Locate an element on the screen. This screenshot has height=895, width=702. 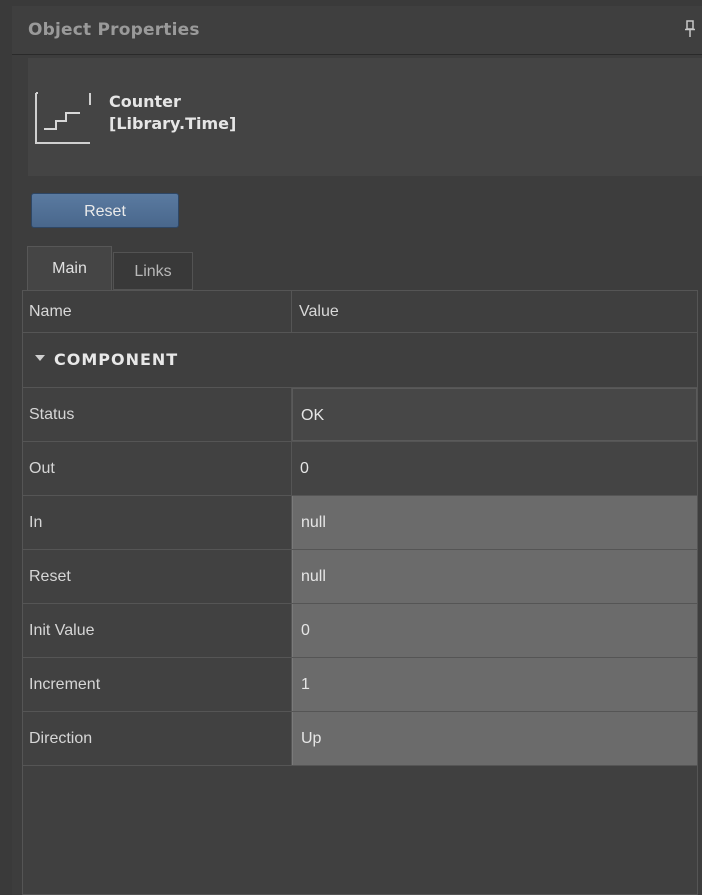
property-value: OK is located at coordinates (494, 414).